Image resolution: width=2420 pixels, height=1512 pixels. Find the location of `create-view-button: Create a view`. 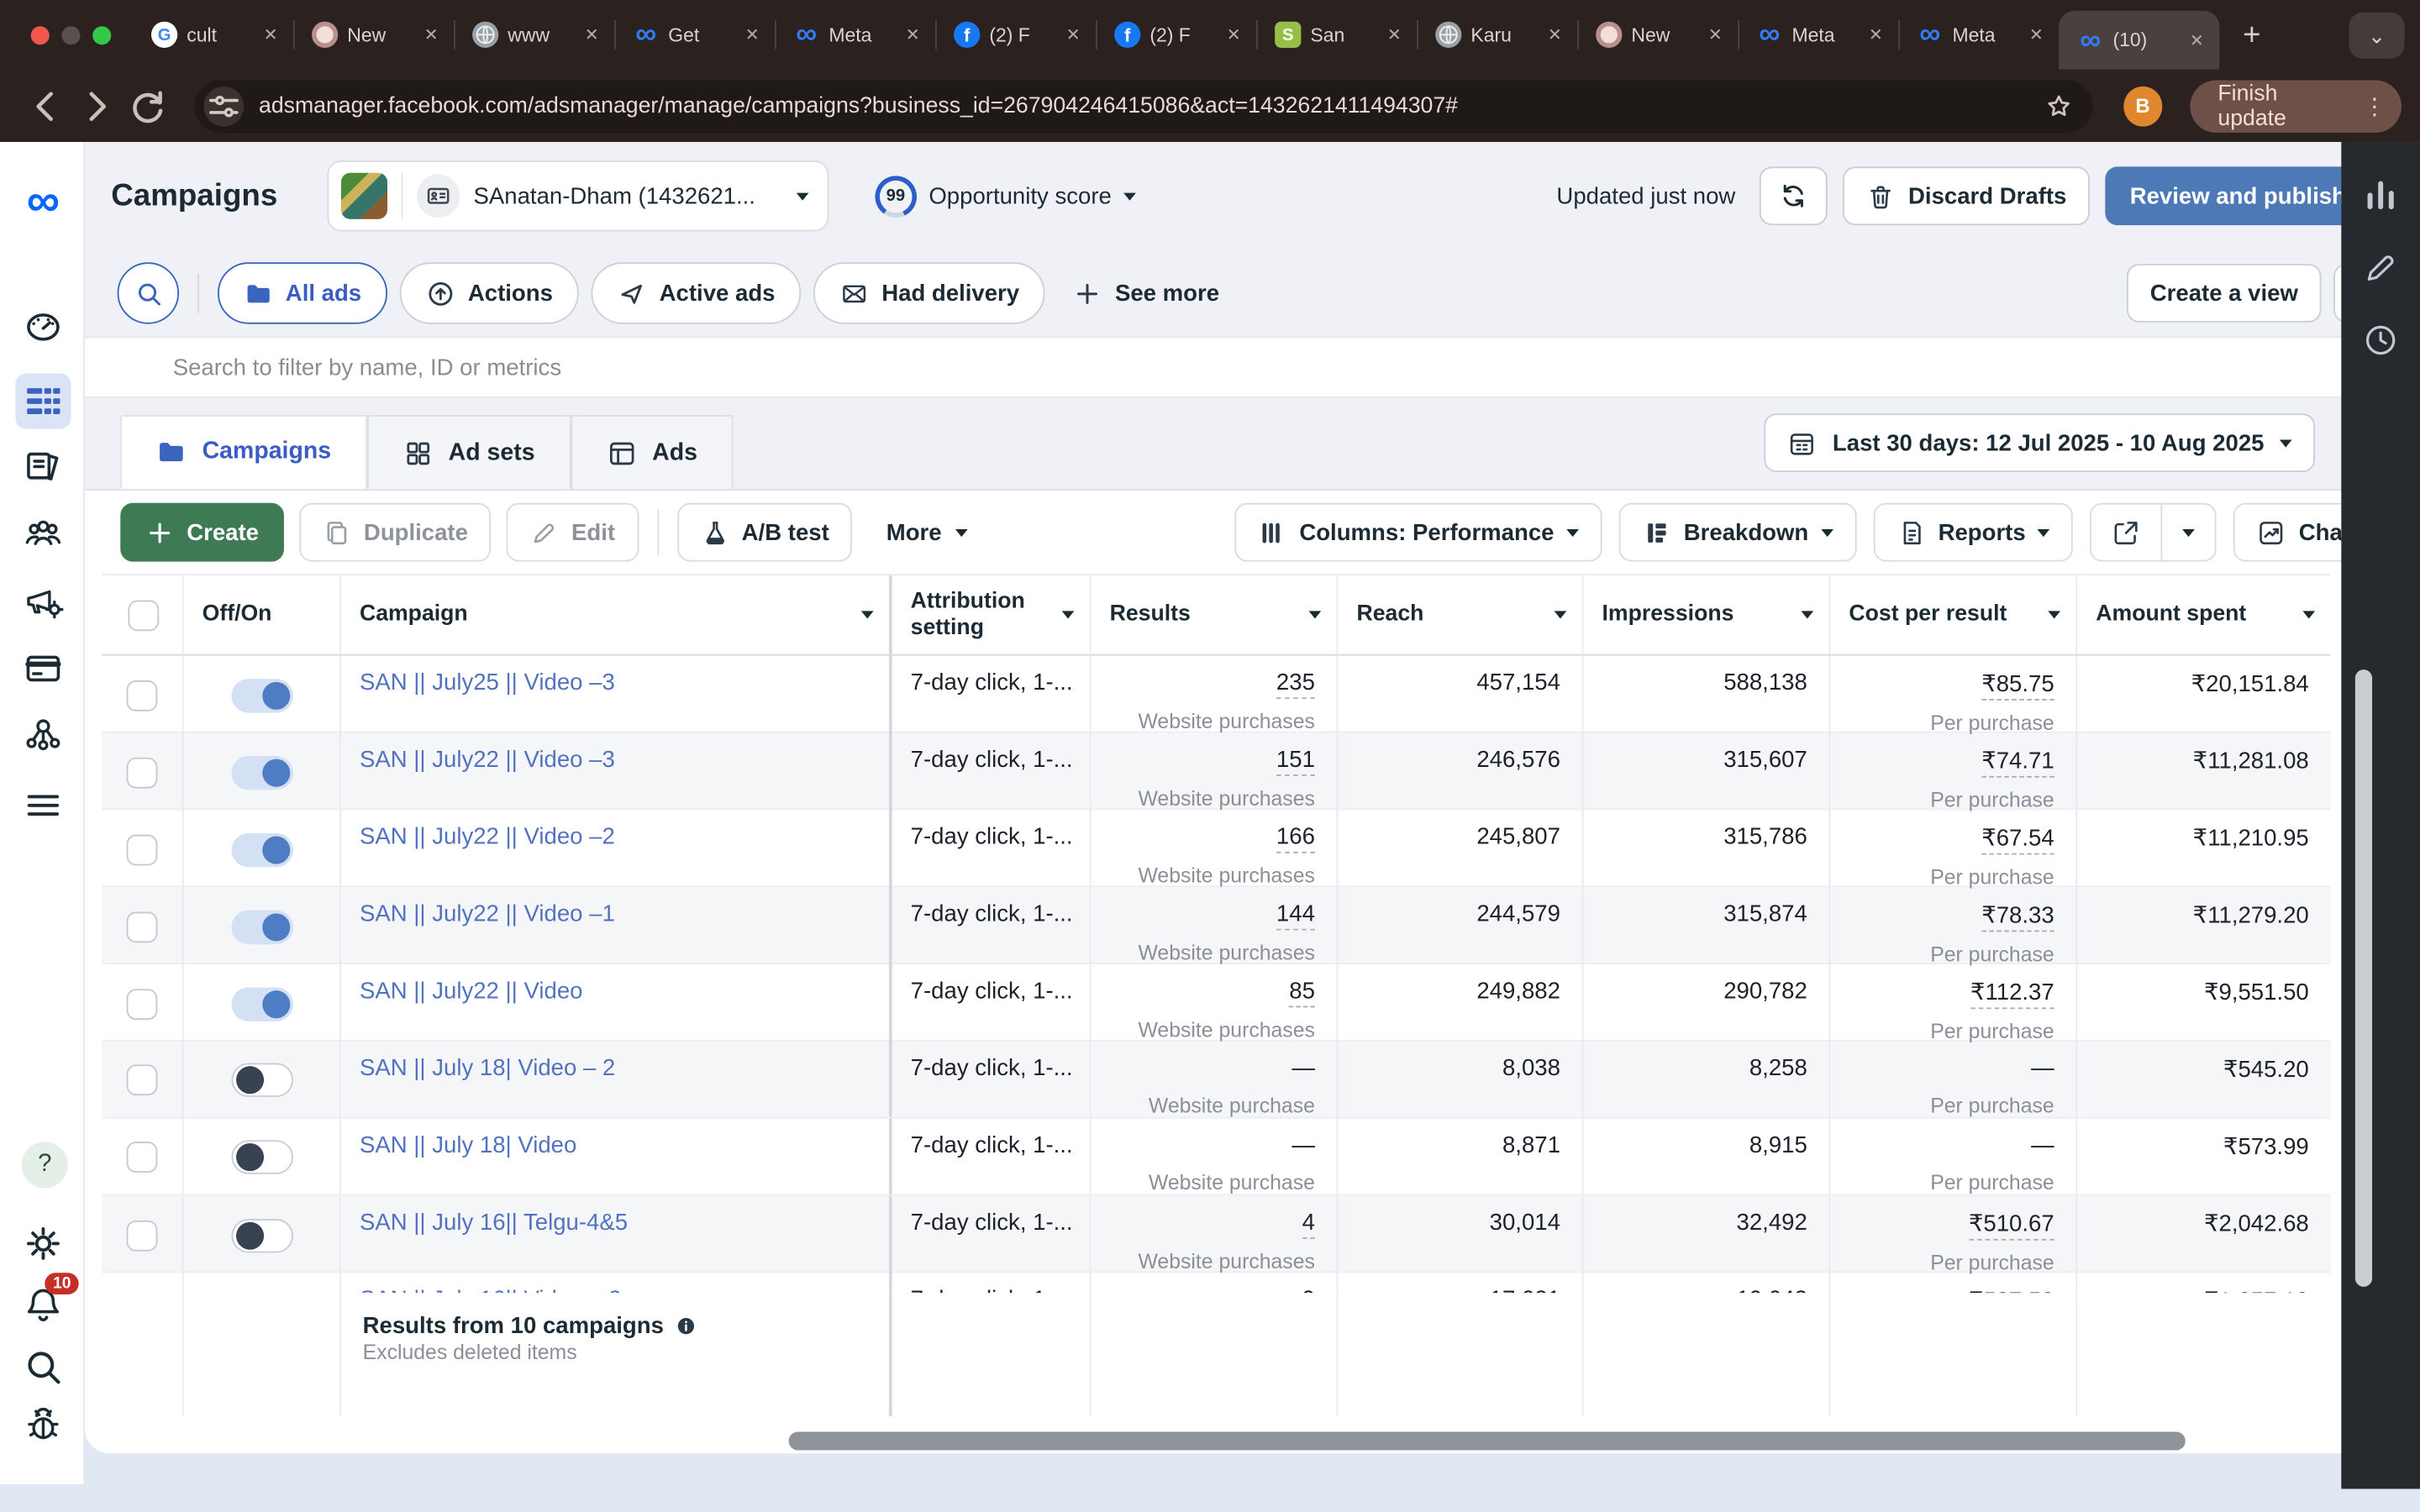

create-view-button: Create a view is located at coordinates (2224, 293).